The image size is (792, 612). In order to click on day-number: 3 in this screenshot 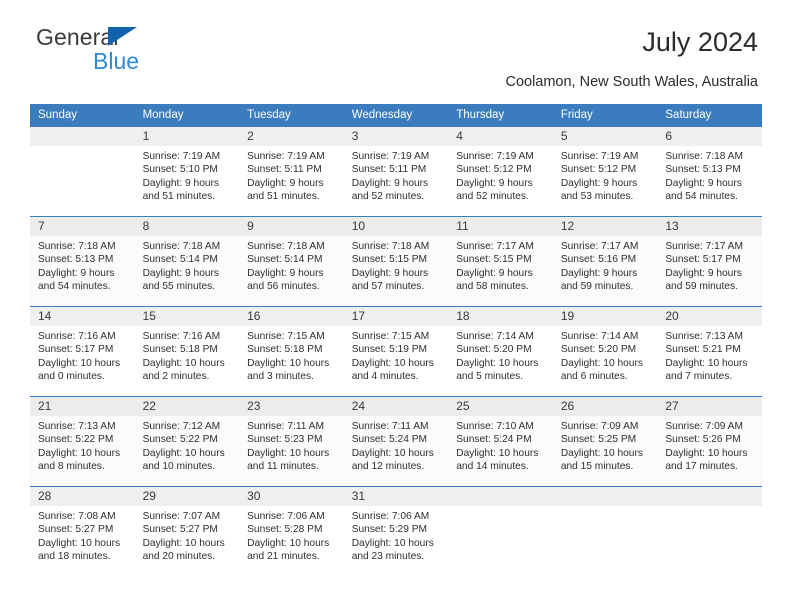, I will do `click(396, 136)`.